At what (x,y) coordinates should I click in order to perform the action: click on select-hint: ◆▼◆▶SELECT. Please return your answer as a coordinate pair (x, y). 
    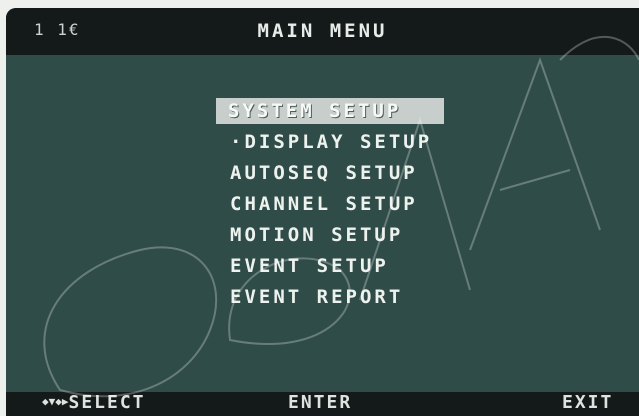
    Looking at the image, I should click on (94, 402).